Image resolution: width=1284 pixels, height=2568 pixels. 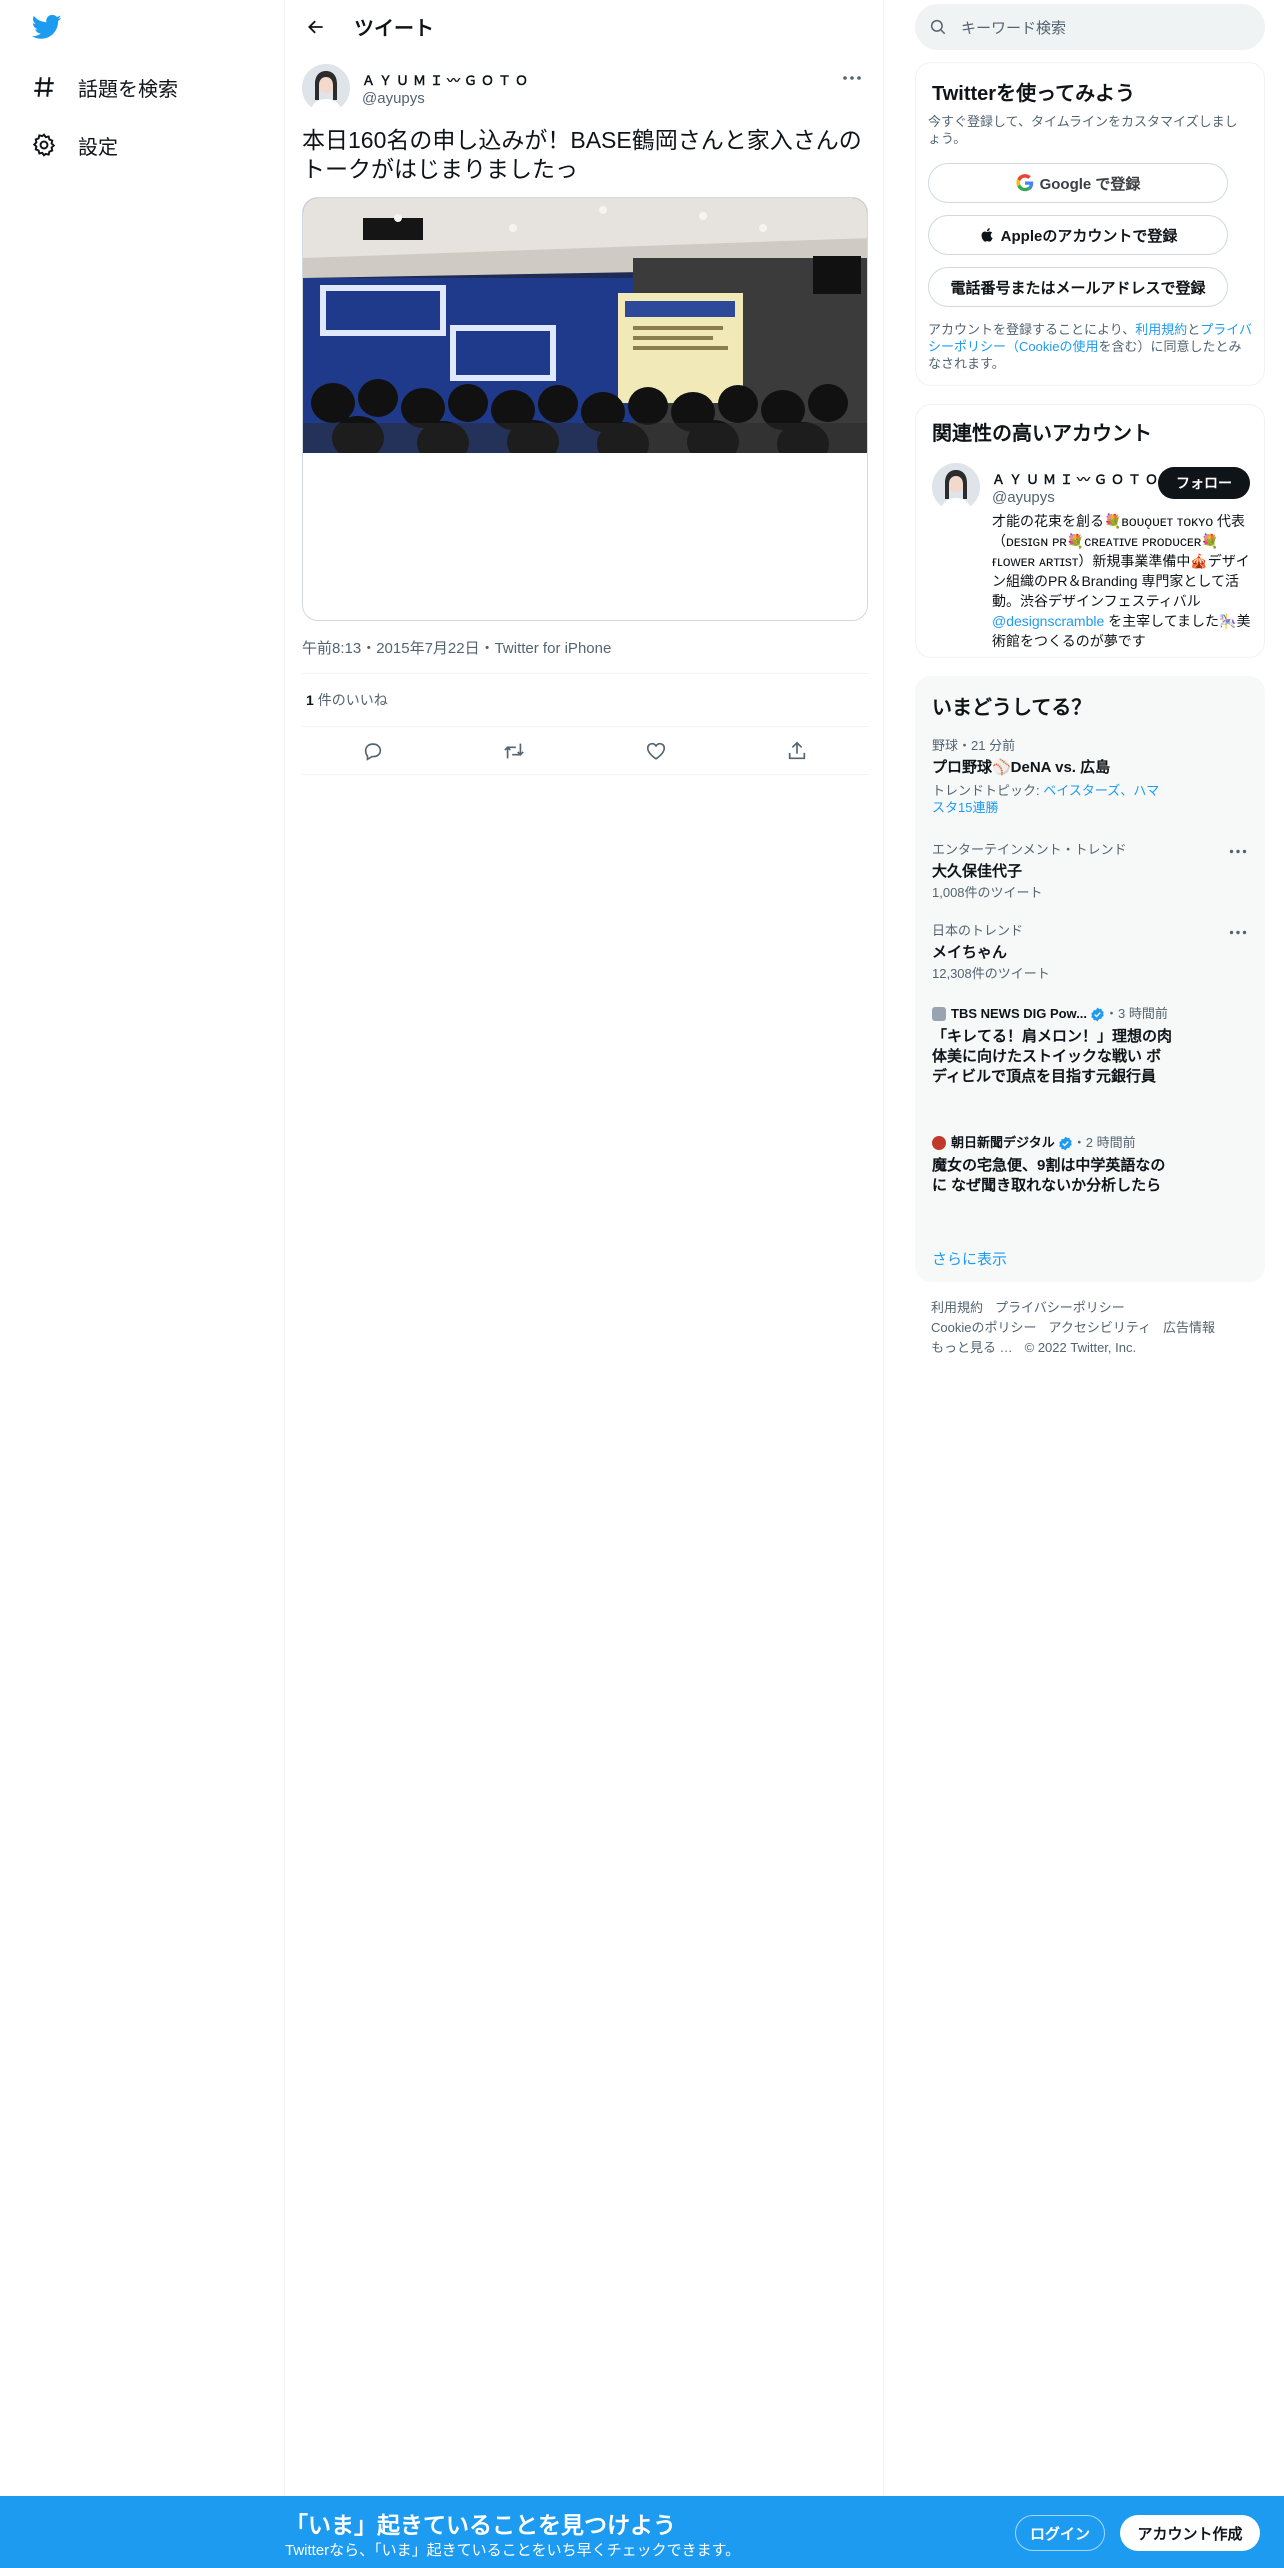 What do you see at coordinates (585, 26) in the screenshot?
I see `main-header: ツイート` at bounding box center [585, 26].